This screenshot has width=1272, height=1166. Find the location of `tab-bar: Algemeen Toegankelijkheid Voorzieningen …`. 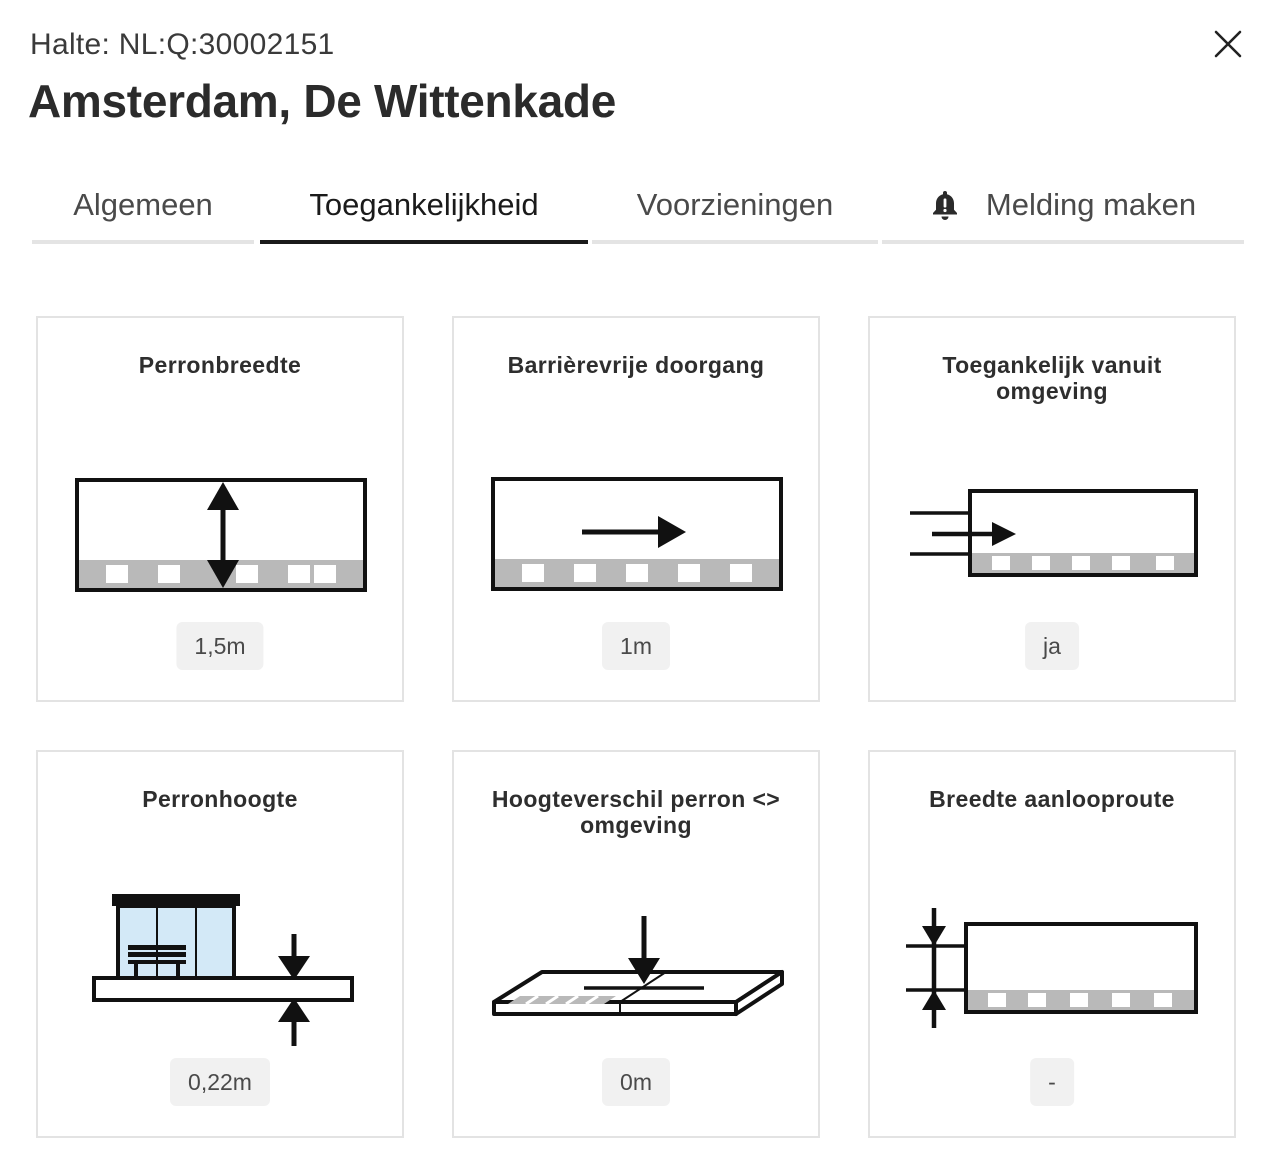

tab-bar: Algemeen Toegankelijkheid Voorzieningen … is located at coordinates (638, 208).